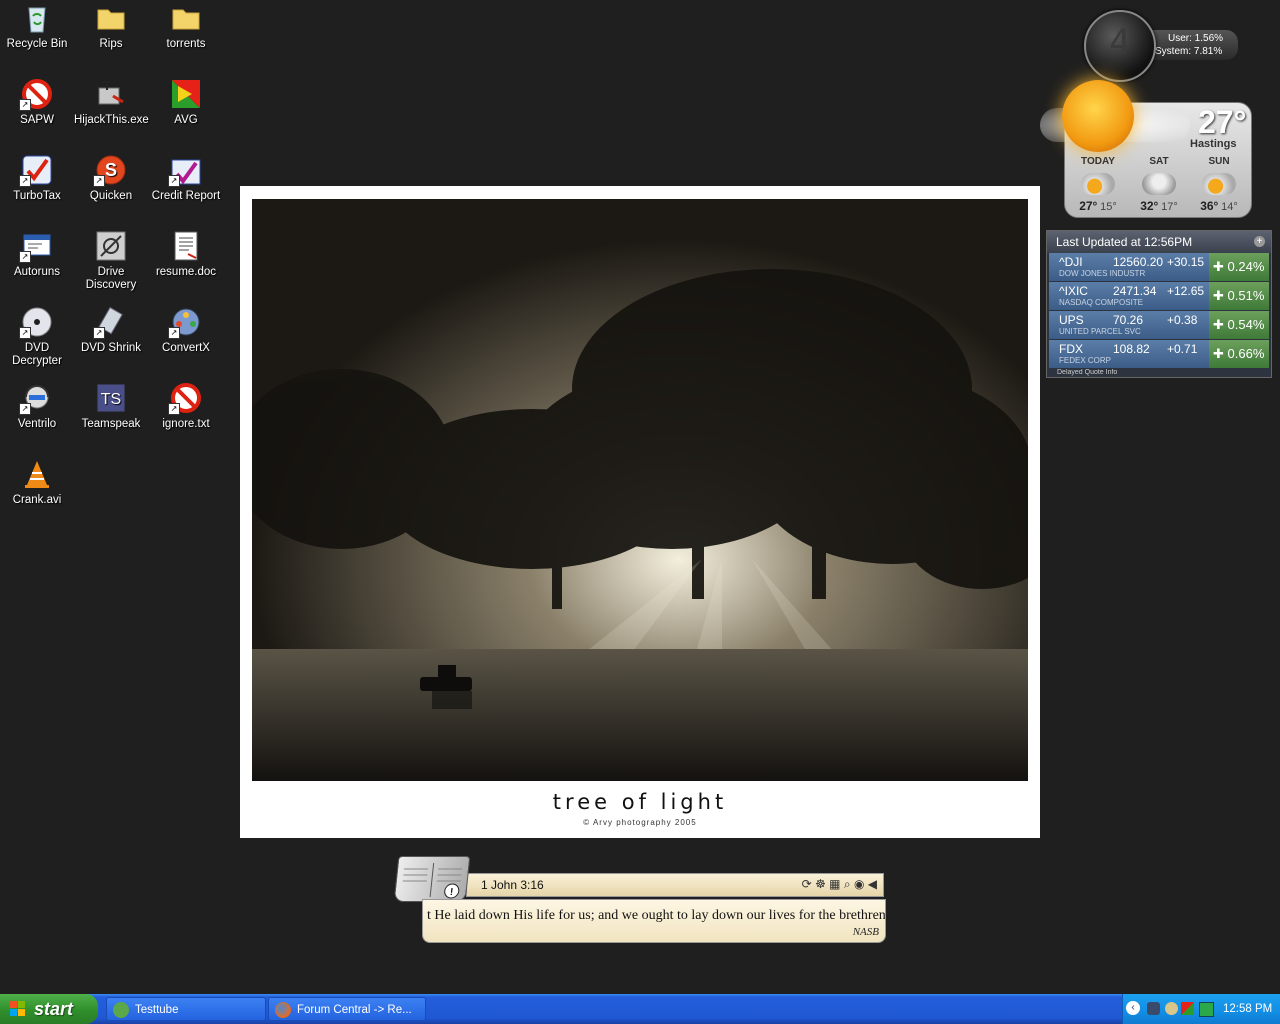  I want to click on desktop-icon-torrents: torrents, so click(186, 26).